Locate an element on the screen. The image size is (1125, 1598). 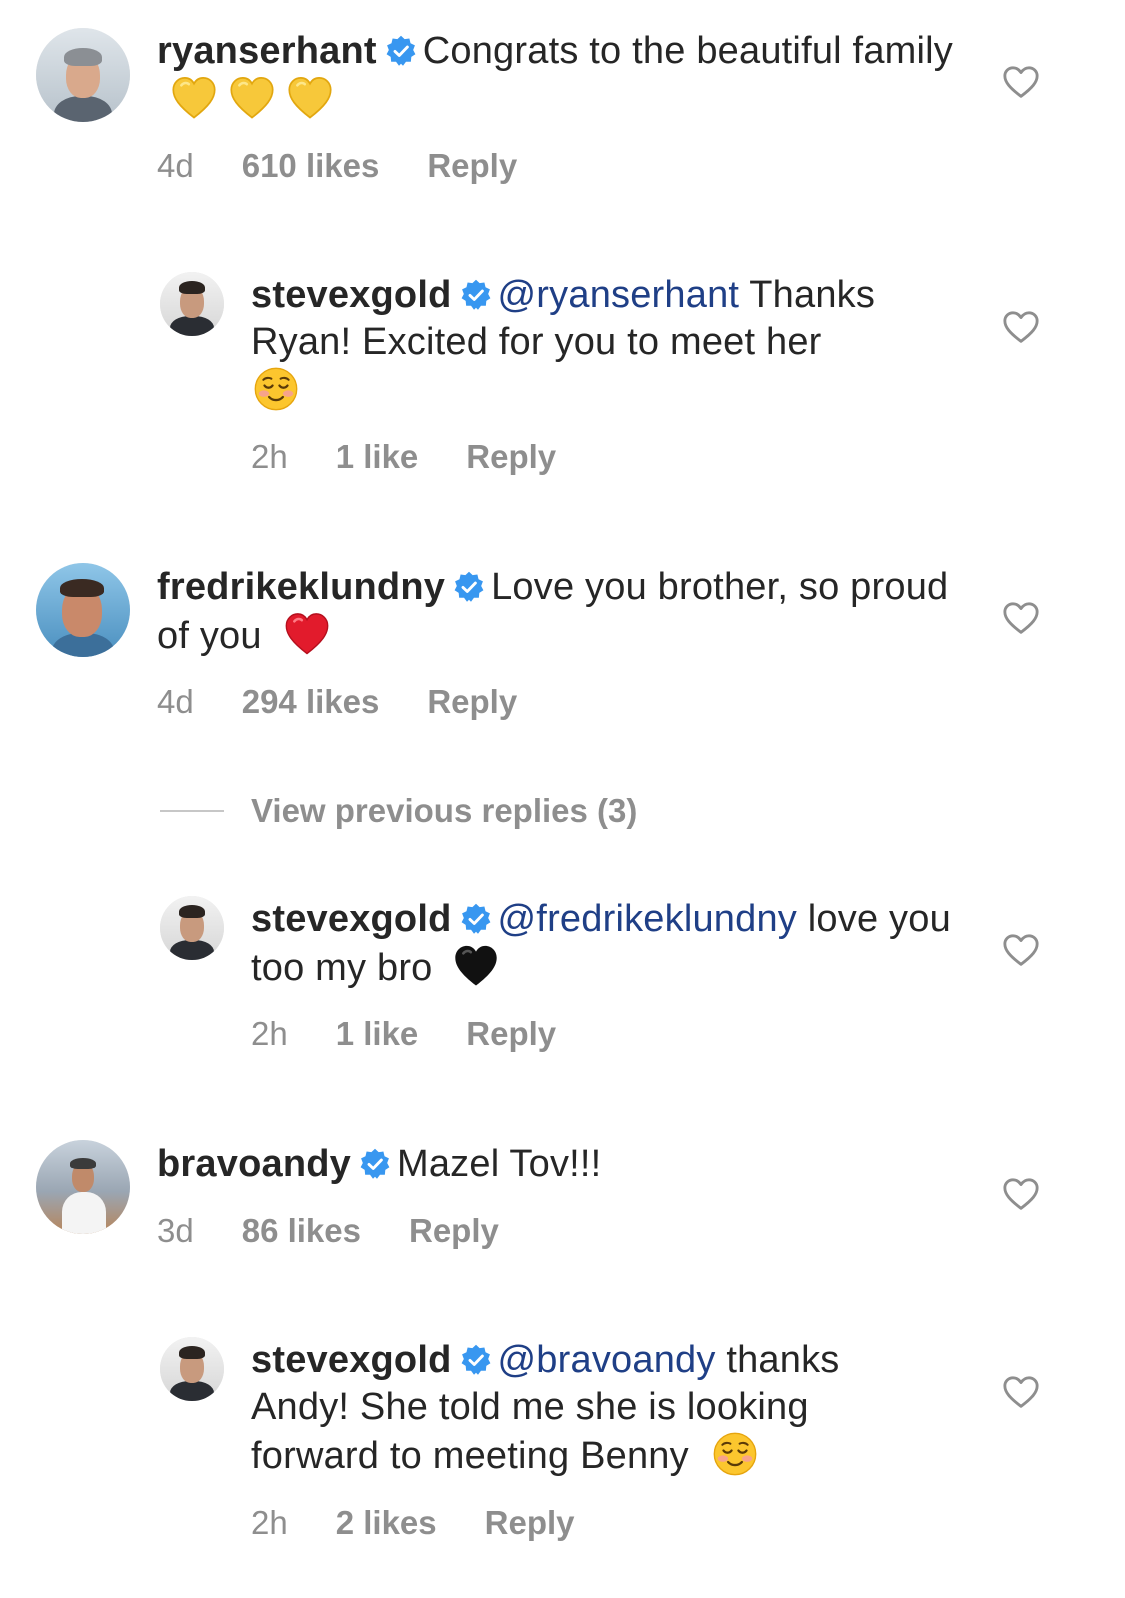
username: ryanserhant is located at coordinates (267, 51).